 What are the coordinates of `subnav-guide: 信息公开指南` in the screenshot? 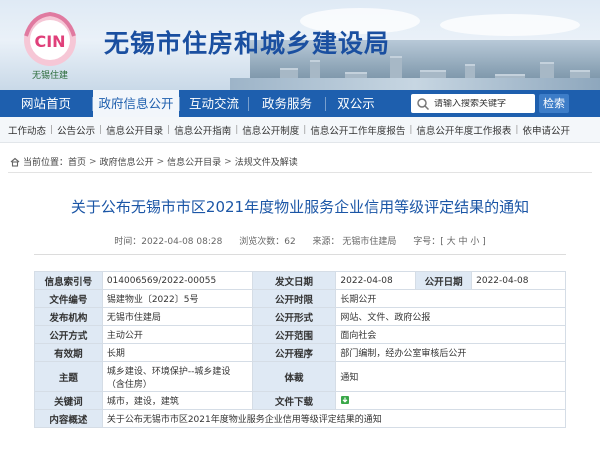 It's located at (202, 130).